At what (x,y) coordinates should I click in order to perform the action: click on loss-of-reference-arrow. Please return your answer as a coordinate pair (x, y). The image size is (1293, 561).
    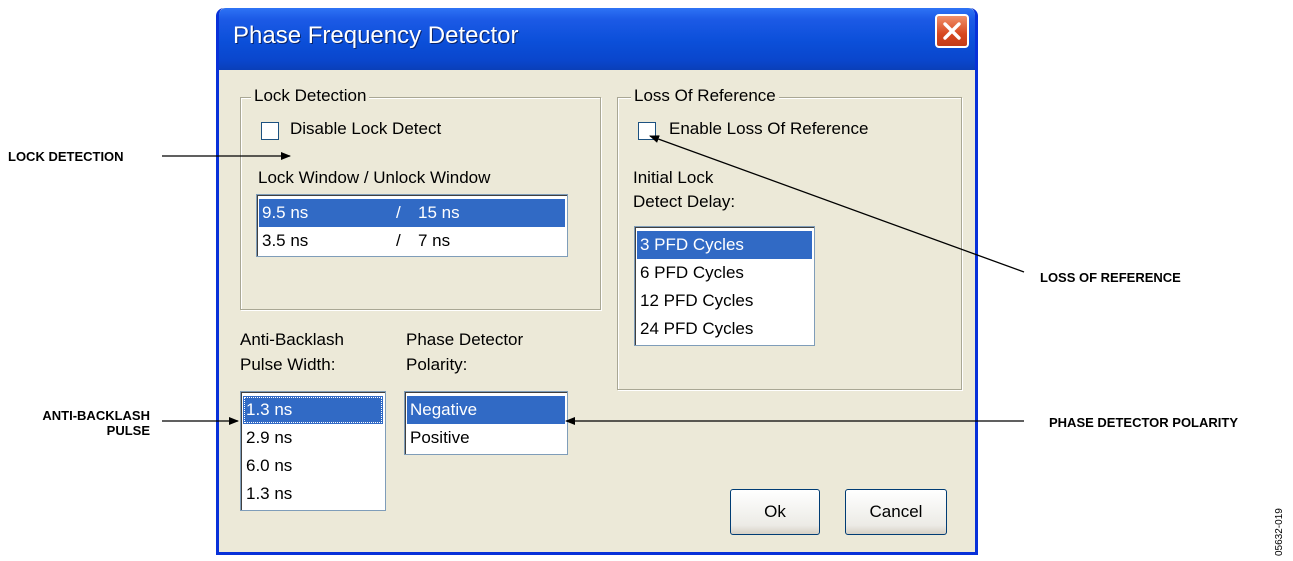
    Looking at the image, I should click on (837, 204).